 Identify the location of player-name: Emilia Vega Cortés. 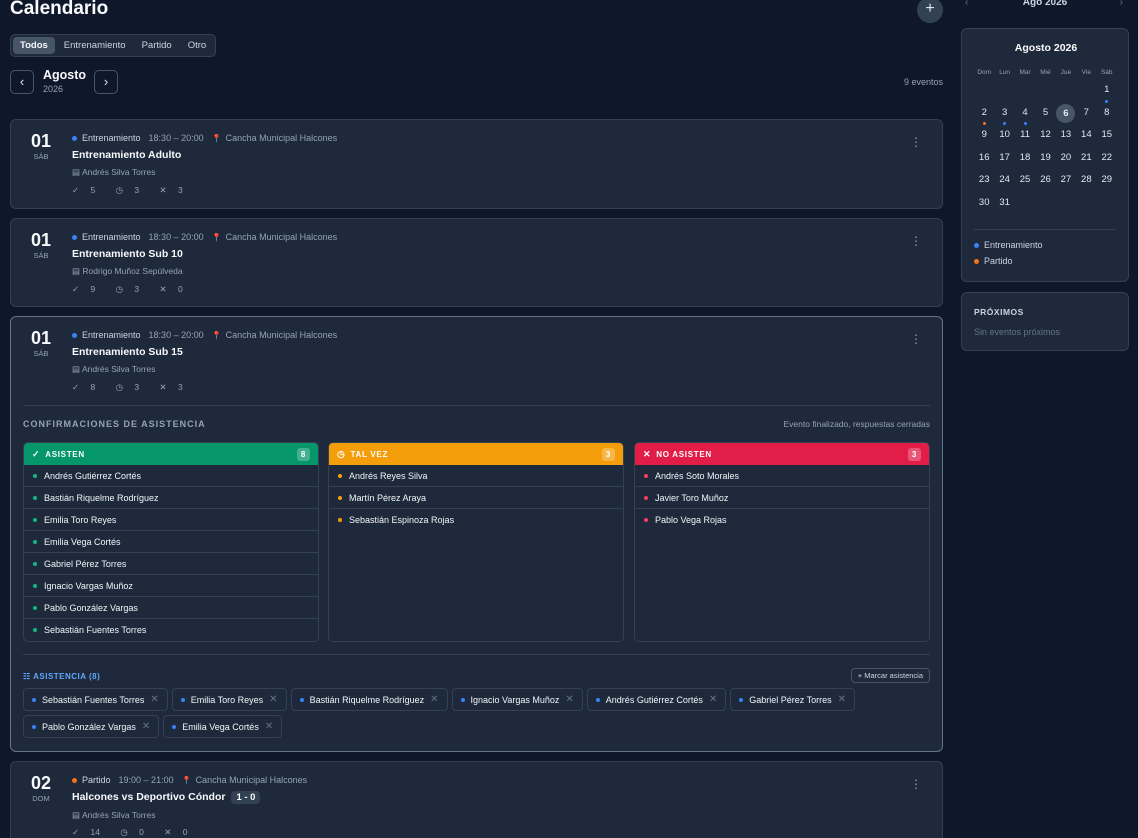
(82, 541).